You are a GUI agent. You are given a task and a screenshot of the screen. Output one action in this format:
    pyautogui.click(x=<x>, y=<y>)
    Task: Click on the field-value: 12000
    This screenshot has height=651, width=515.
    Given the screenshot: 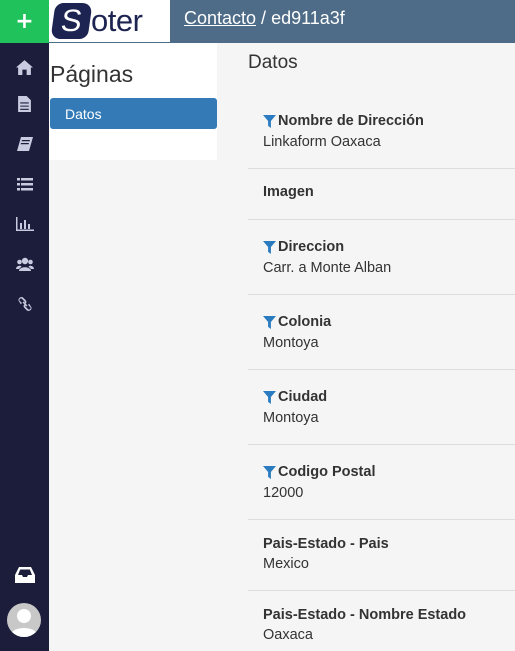 What is the action you would take?
    pyautogui.click(x=283, y=493)
    